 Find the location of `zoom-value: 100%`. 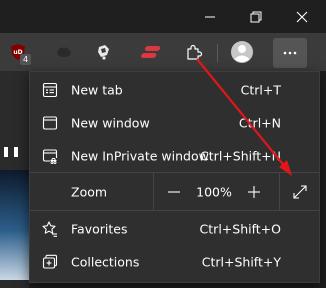

zoom-value: 100% is located at coordinates (214, 191).